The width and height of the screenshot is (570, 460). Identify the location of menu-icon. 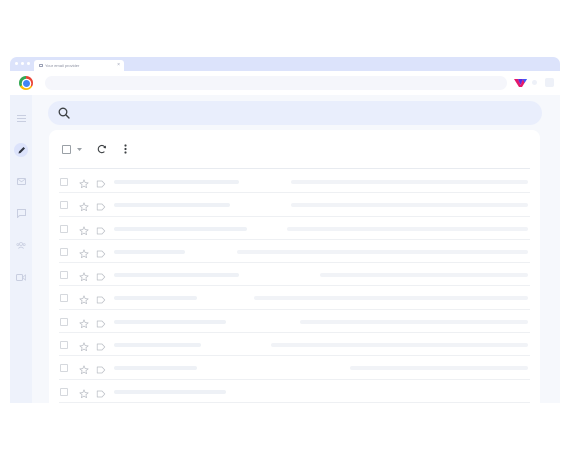
(21, 118).